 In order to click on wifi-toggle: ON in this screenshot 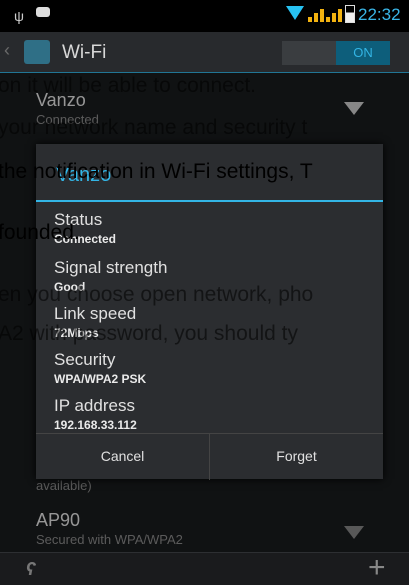, I will do `click(336, 53)`.